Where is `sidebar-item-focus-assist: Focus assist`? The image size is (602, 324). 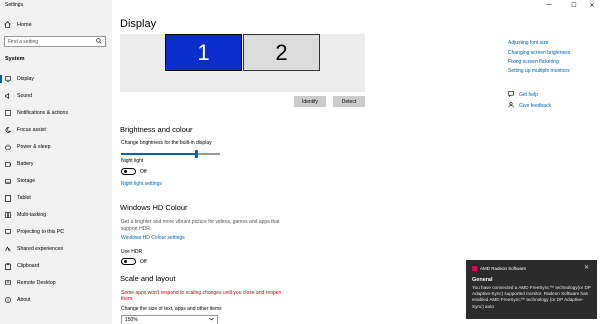 sidebar-item-focus-assist: Focus assist is located at coordinates (56, 130).